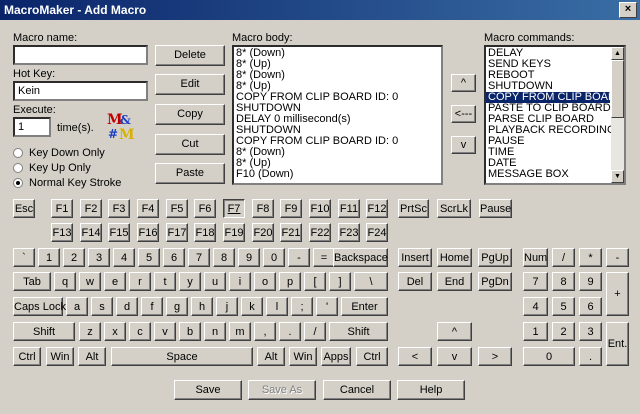 This screenshot has width=640, height=414. I want to click on hotkey-input: Kein, so click(80, 91).